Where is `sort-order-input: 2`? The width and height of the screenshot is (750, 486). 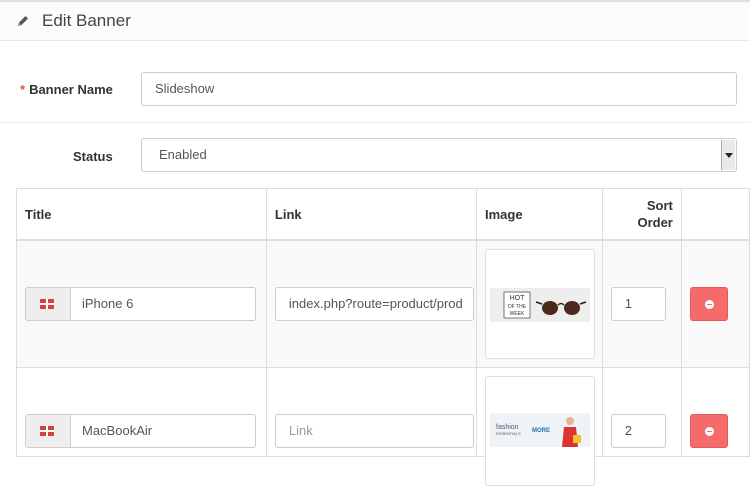
sort-order-input: 2 is located at coordinates (638, 431).